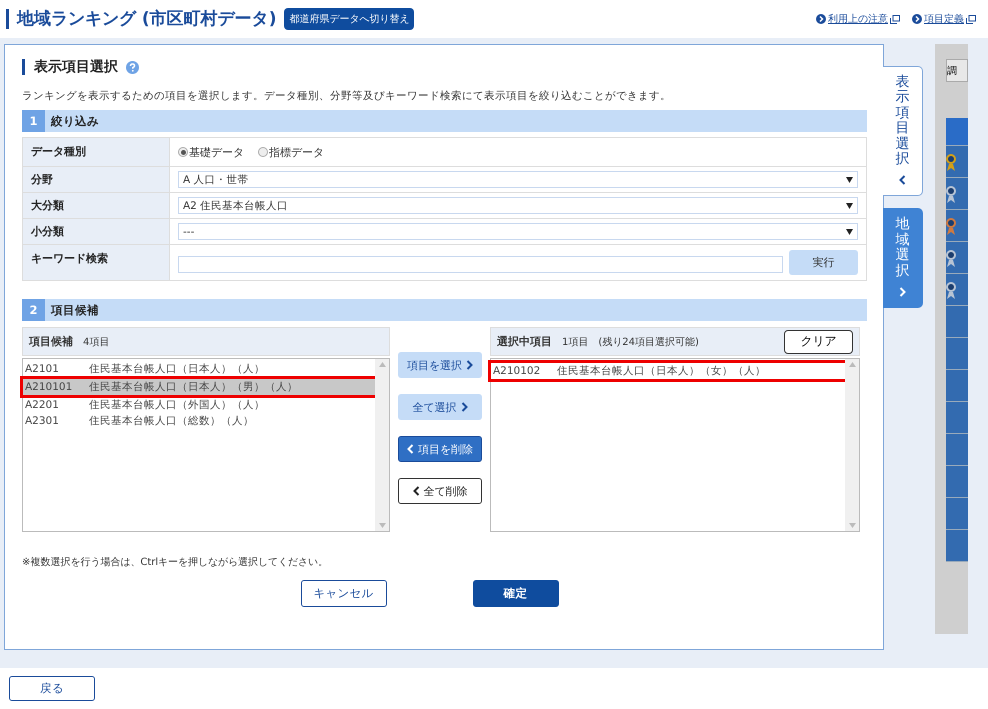 The height and width of the screenshot is (709, 988). Describe the element at coordinates (42, 369) in the screenshot. I see `item-code: A2101` at that location.